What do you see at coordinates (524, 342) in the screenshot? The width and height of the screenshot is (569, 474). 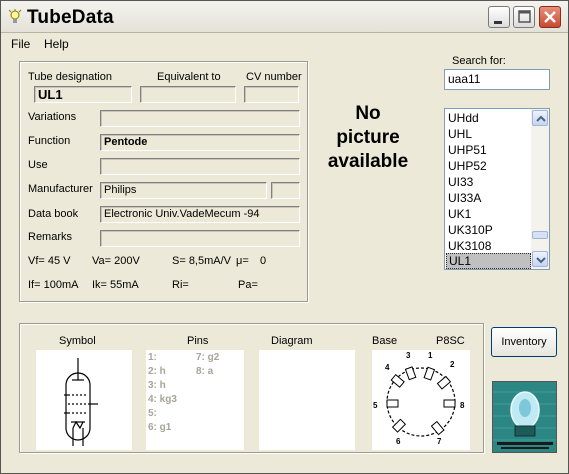 I see `inventory-button: Inventory` at bounding box center [524, 342].